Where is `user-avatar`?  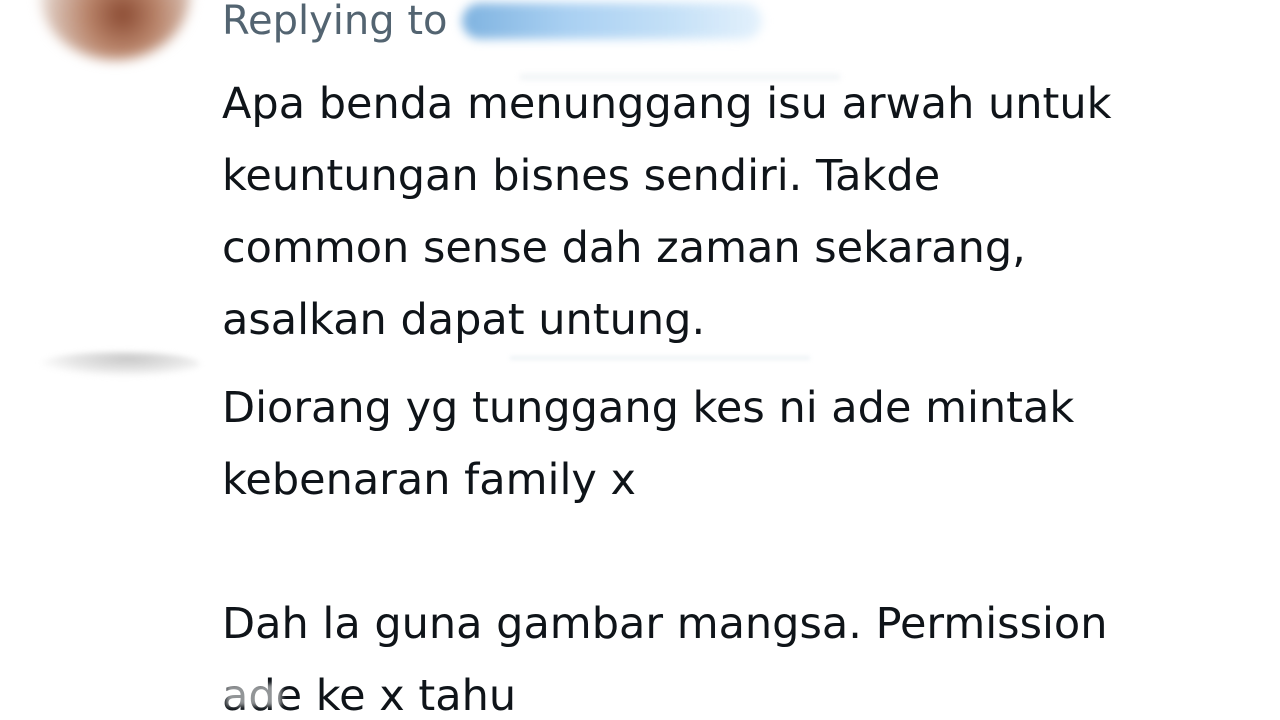
user-avatar is located at coordinates (115, 30).